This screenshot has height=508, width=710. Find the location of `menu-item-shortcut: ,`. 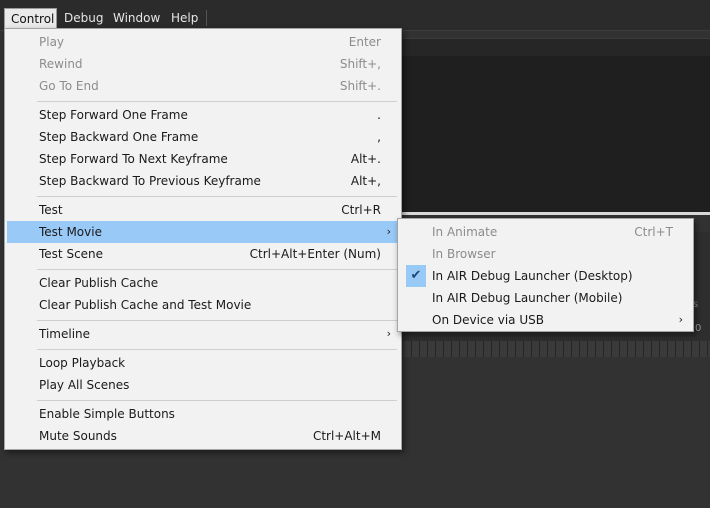

menu-item-shortcut: , is located at coordinates (379, 137).